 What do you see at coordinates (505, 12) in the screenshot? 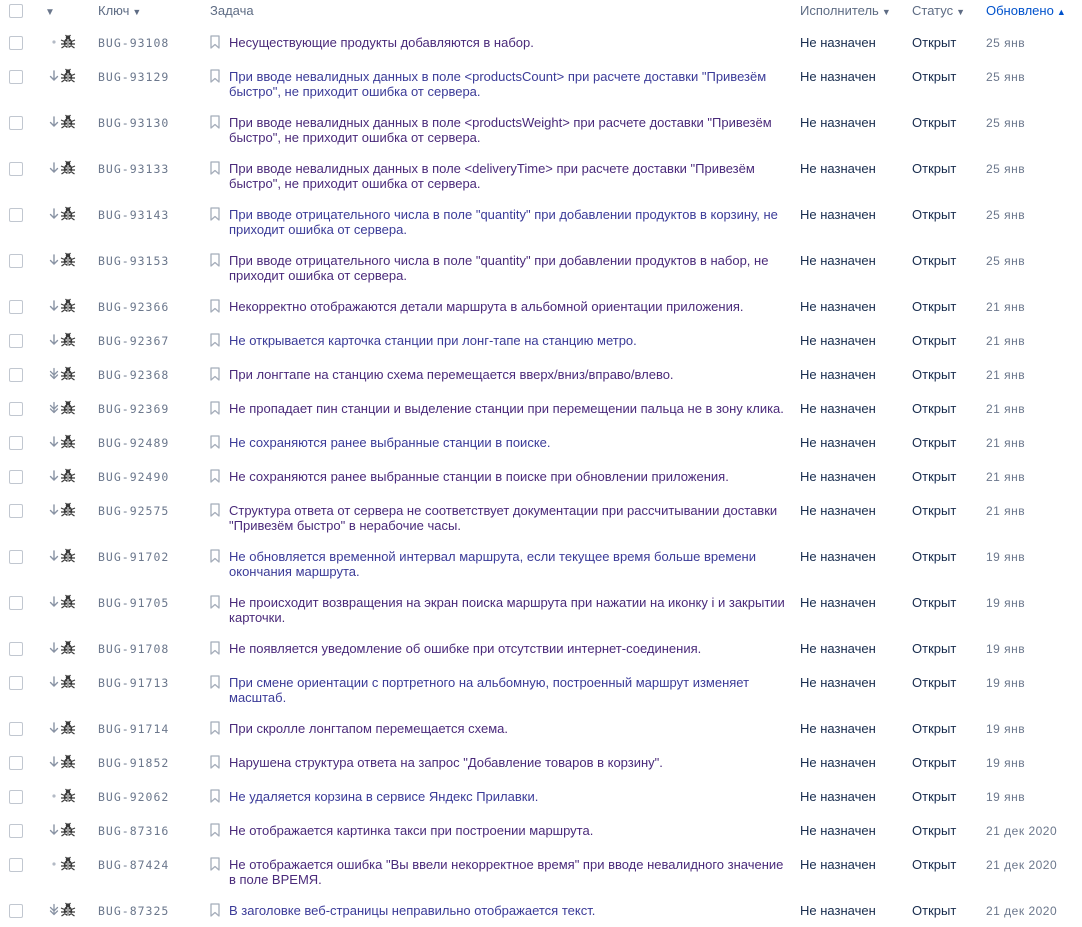
I see `summary-header: Задача` at bounding box center [505, 12].